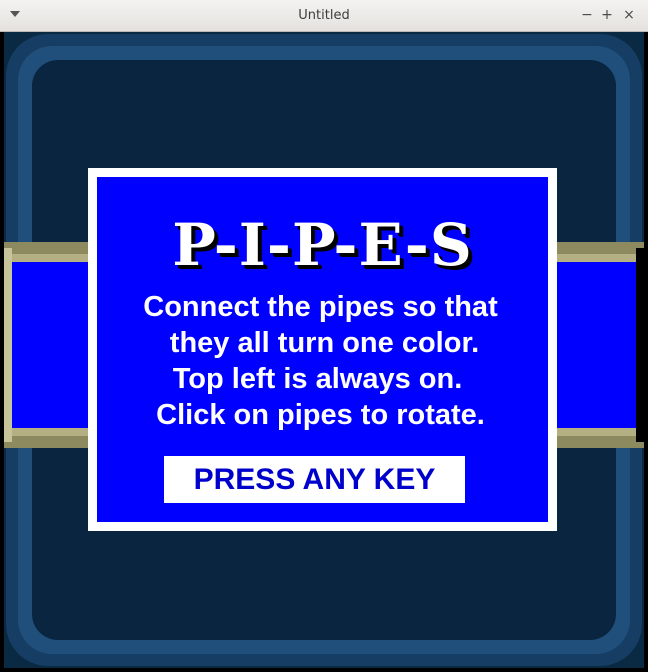  What do you see at coordinates (629, 15) in the screenshot?
I see `close-button: ×` at bounding box center [629, 15].